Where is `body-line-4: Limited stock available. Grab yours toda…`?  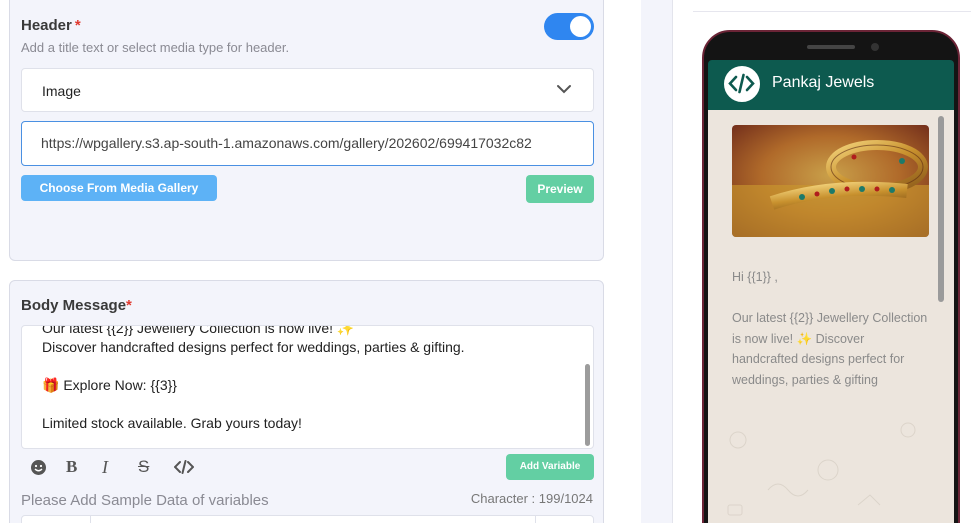
body-line-4: Limited stock available. Grab yours toda… is located at coordinates (172, 423).